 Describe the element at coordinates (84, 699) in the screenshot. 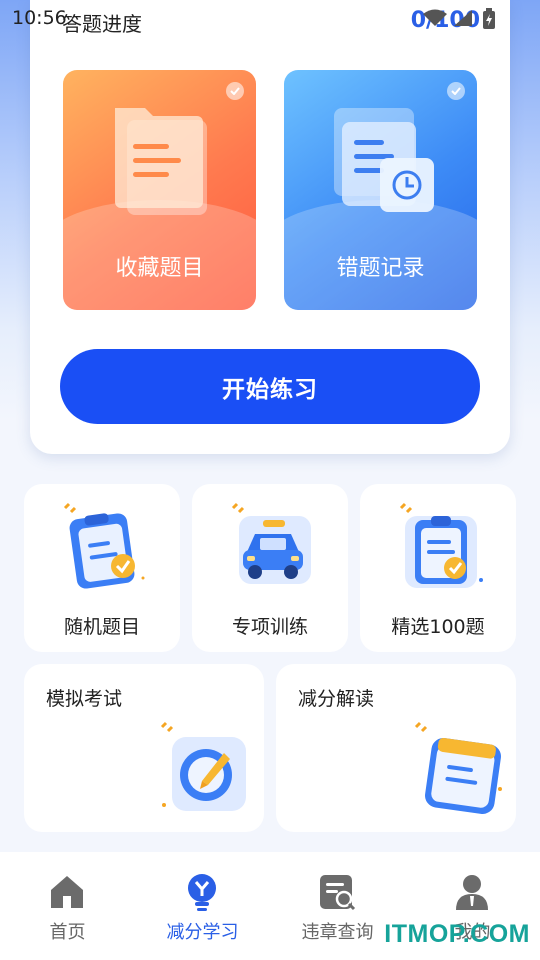

I see `mock-exam-label: 模拟考试` at that location.